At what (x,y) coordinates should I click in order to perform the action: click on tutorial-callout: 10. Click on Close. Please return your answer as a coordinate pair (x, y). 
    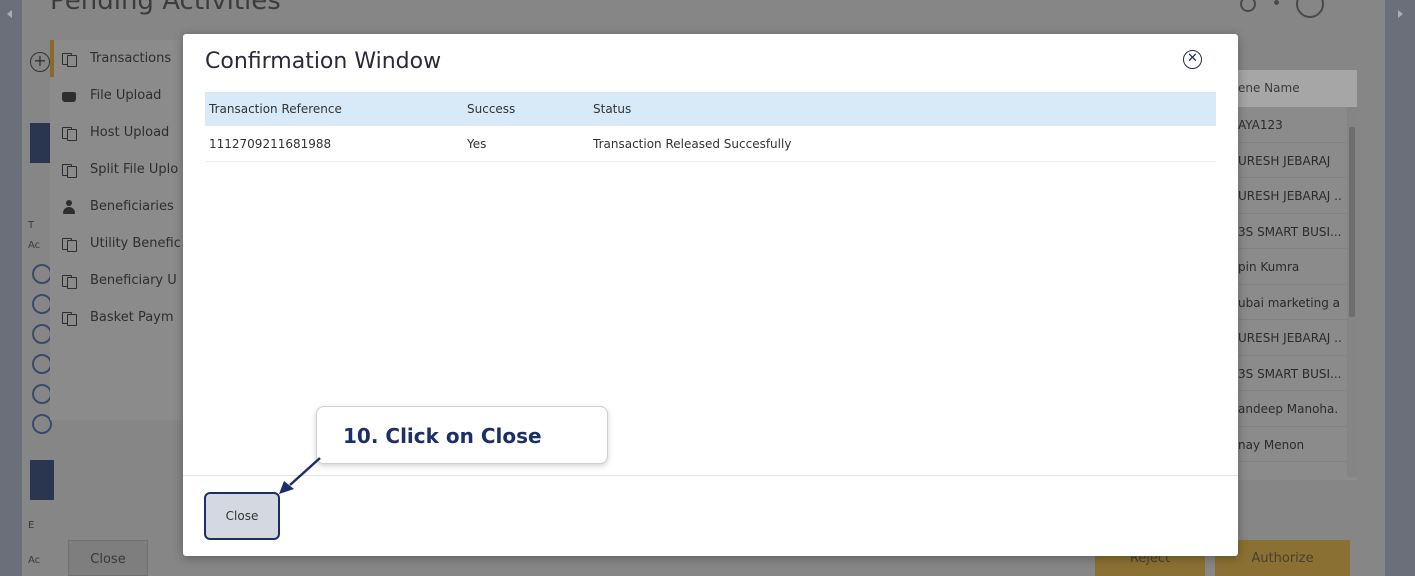
    Looking at the image, I should click on (462, 435).